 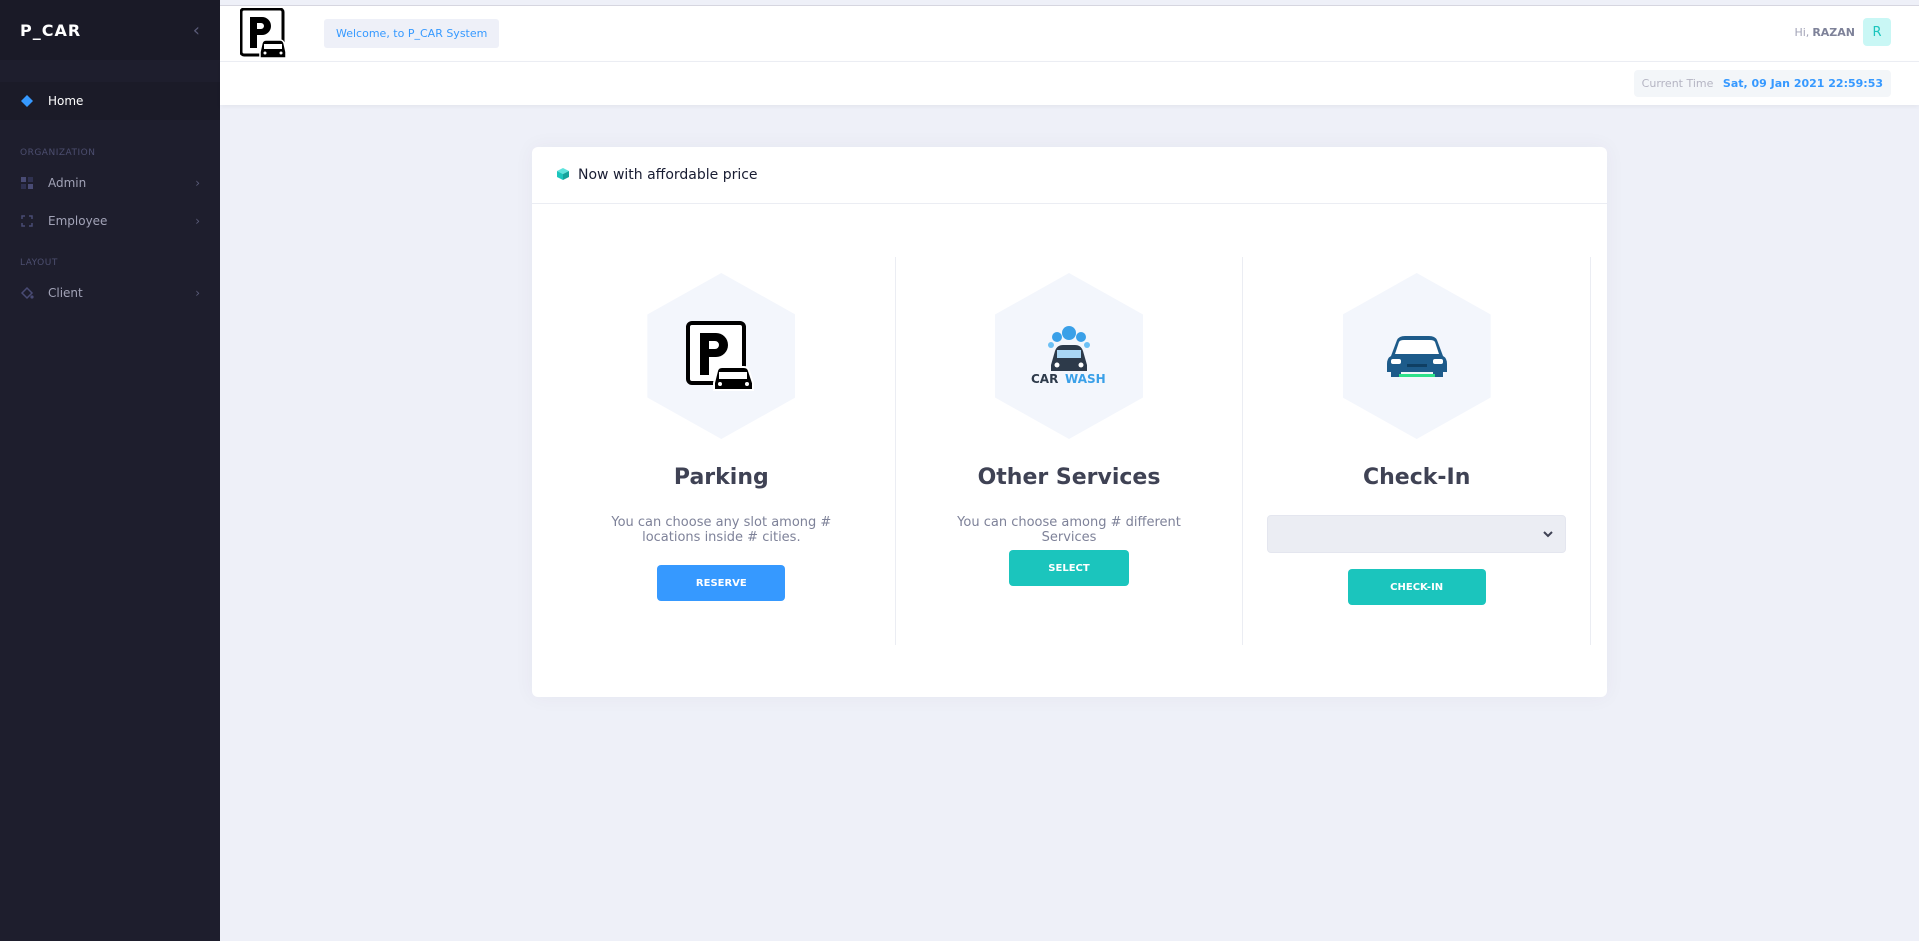 I want to click on car-front-icon, so click(x=1416, y=356).